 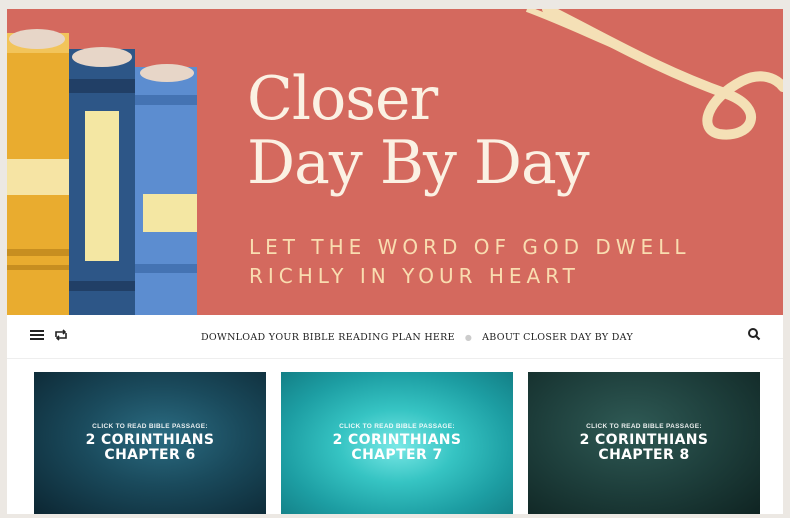 I want to click on search-icon, so click(x=757, y=337).